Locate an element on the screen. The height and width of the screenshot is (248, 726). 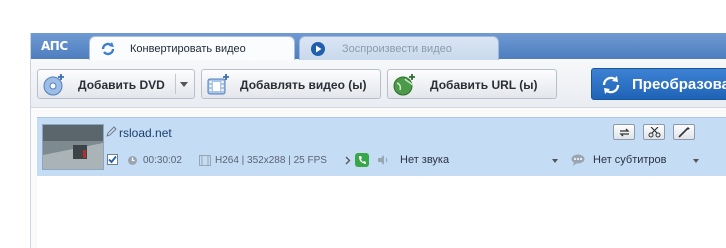
thumbnail-image is located at coordinates (73, 147).